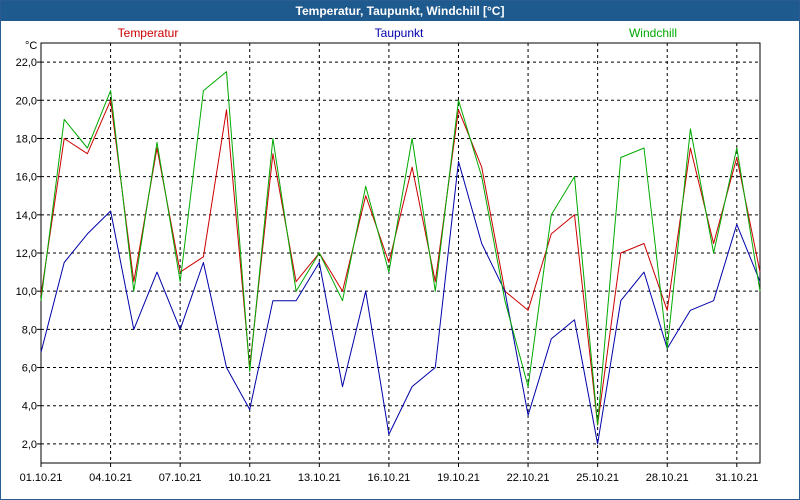 Image resolution: width=800 pixels, height=500 pixels. What do you see at coordinates (597, 478) in the screenshot?
I see `x-tick-label: 25.10.21` at bounding box center [597, 478].